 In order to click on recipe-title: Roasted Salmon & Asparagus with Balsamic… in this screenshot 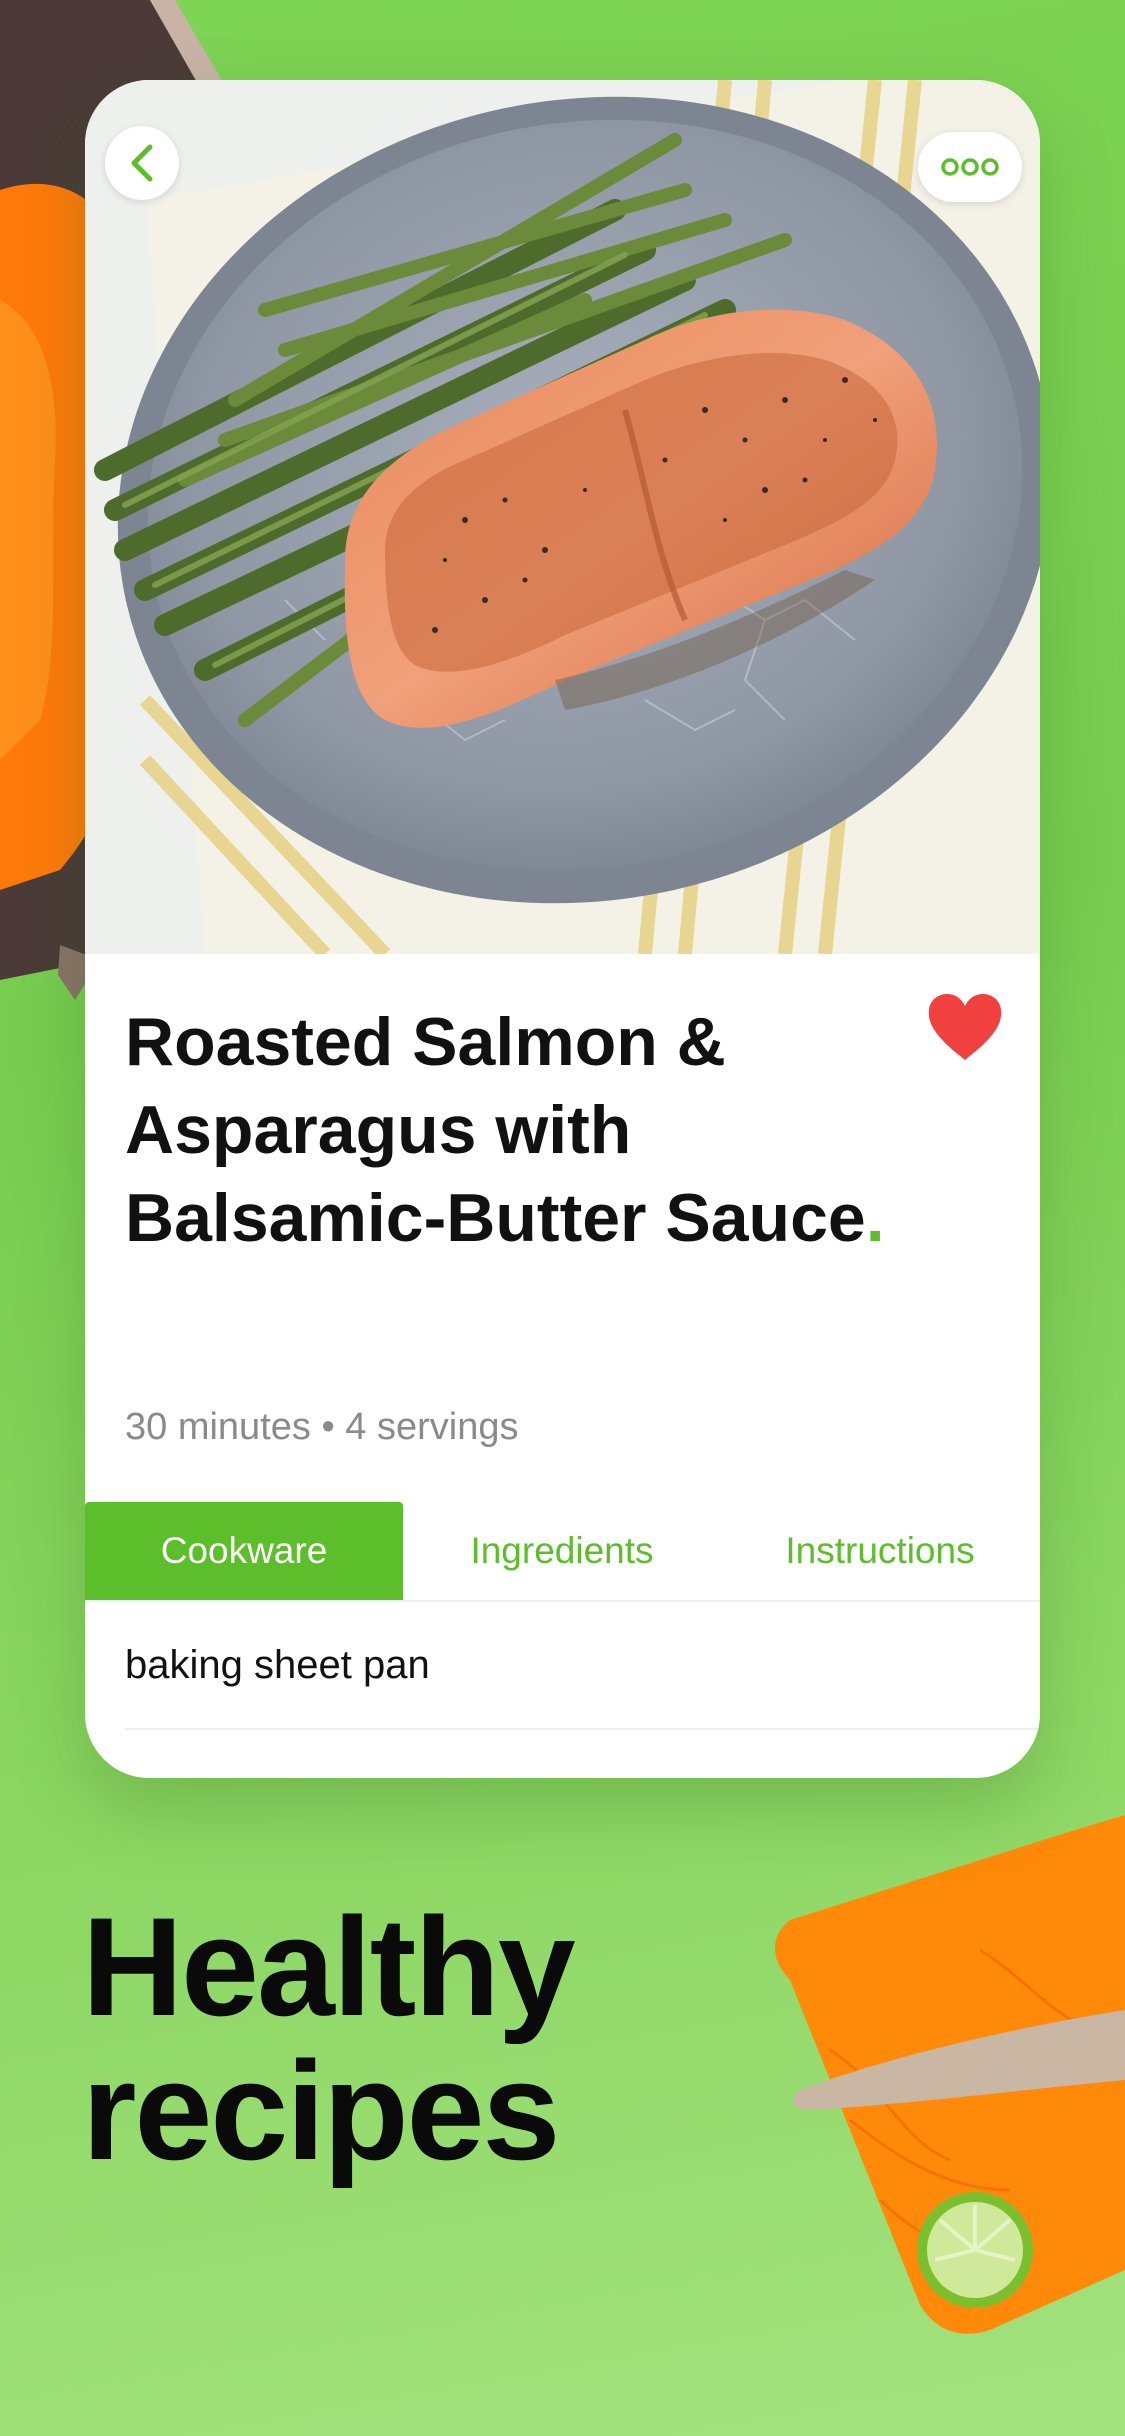, I will do `click(505, 1130)`.